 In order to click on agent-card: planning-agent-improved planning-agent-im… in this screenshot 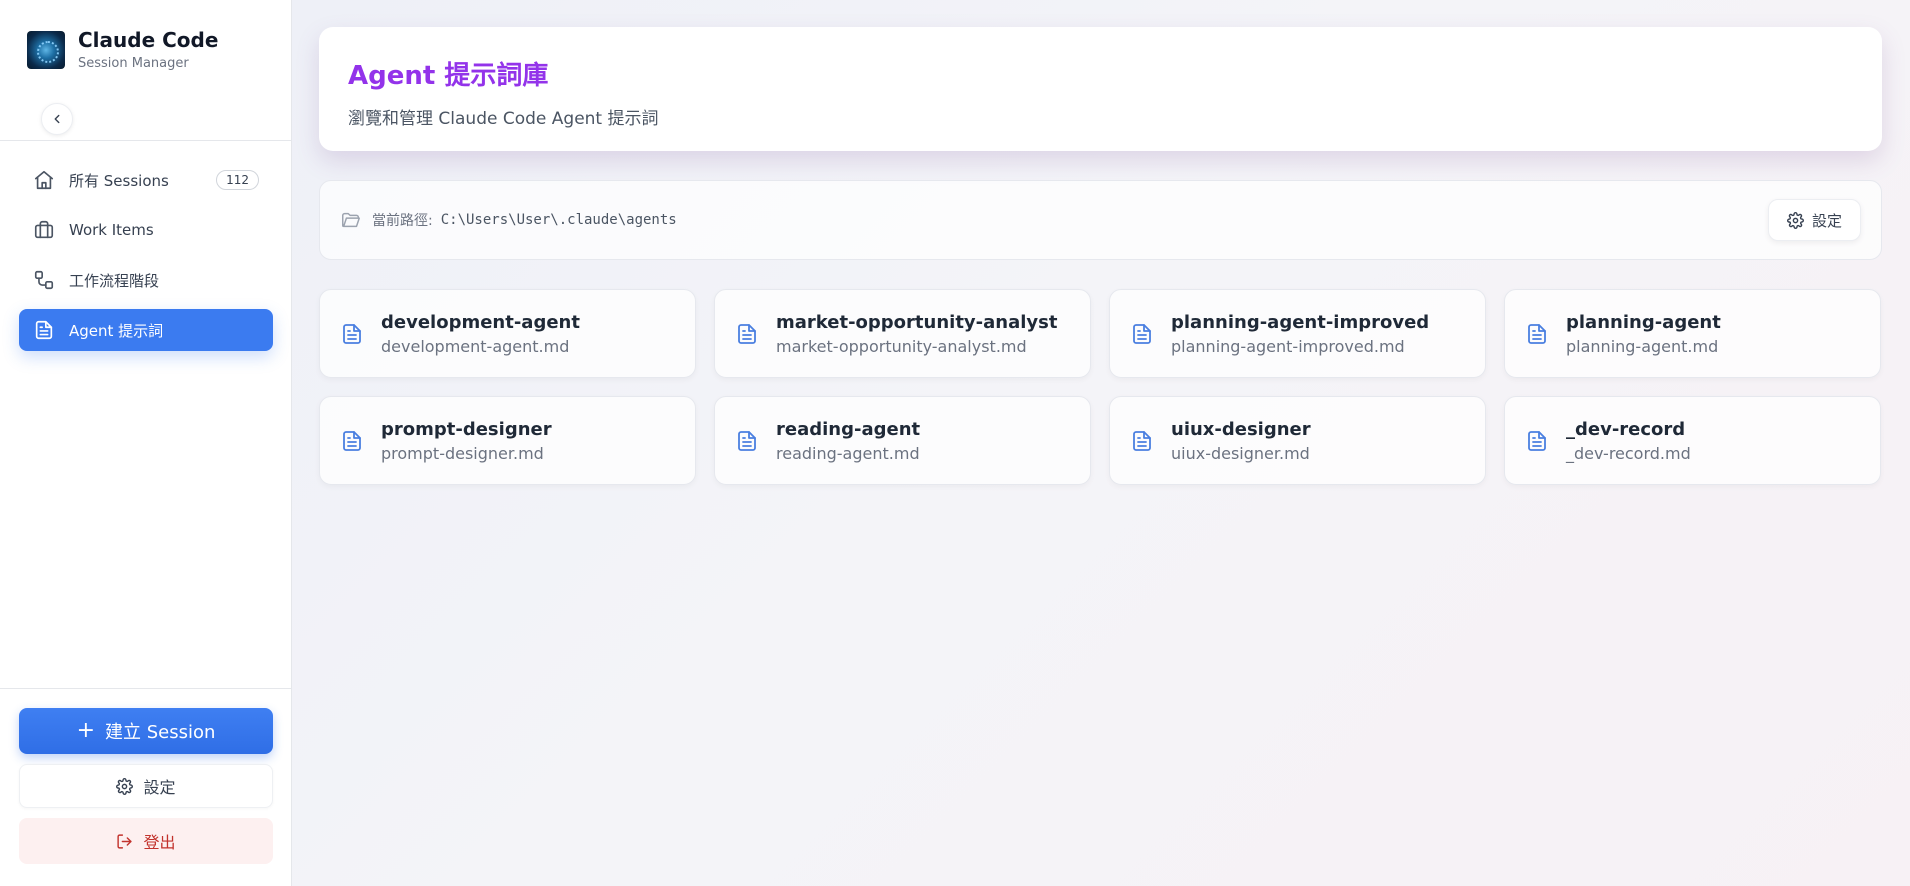, I will do `click(1297, 333)`.